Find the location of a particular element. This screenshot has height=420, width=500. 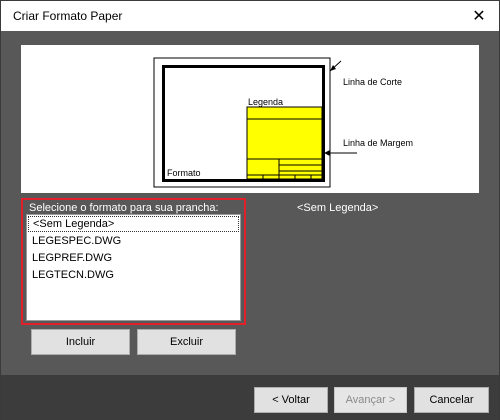

list-item: <Sem Legenda> is located at coordinates (133, 224).